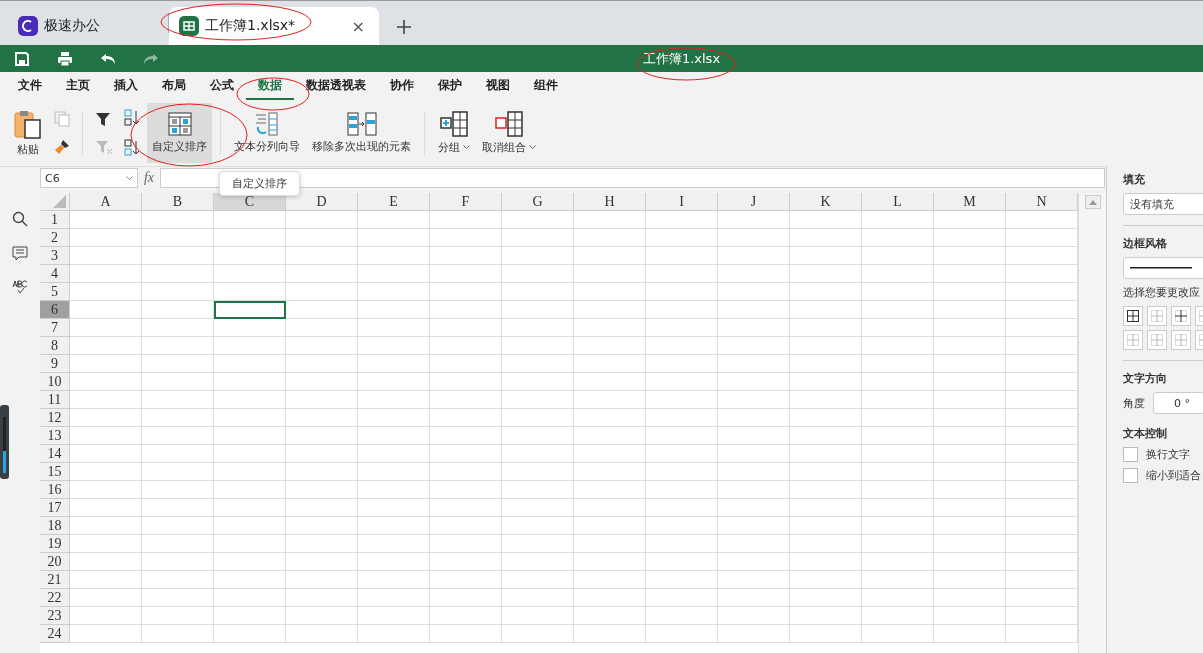 The image size is (1203, 653). Describe the element at coordinates (1145, 433) in the screenshot. I see `section-heading: 文本控制` at that location.